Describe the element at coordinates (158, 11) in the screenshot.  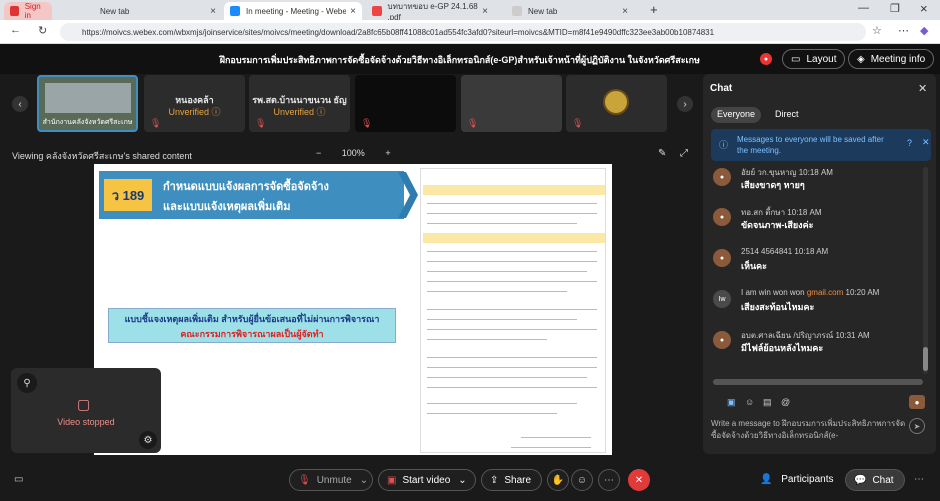
I see `browser-tab-new-tab: New tab ×` at that location.